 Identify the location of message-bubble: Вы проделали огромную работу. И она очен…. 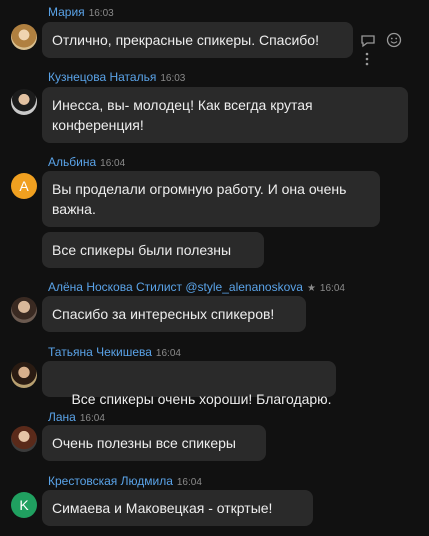
(211, 199).